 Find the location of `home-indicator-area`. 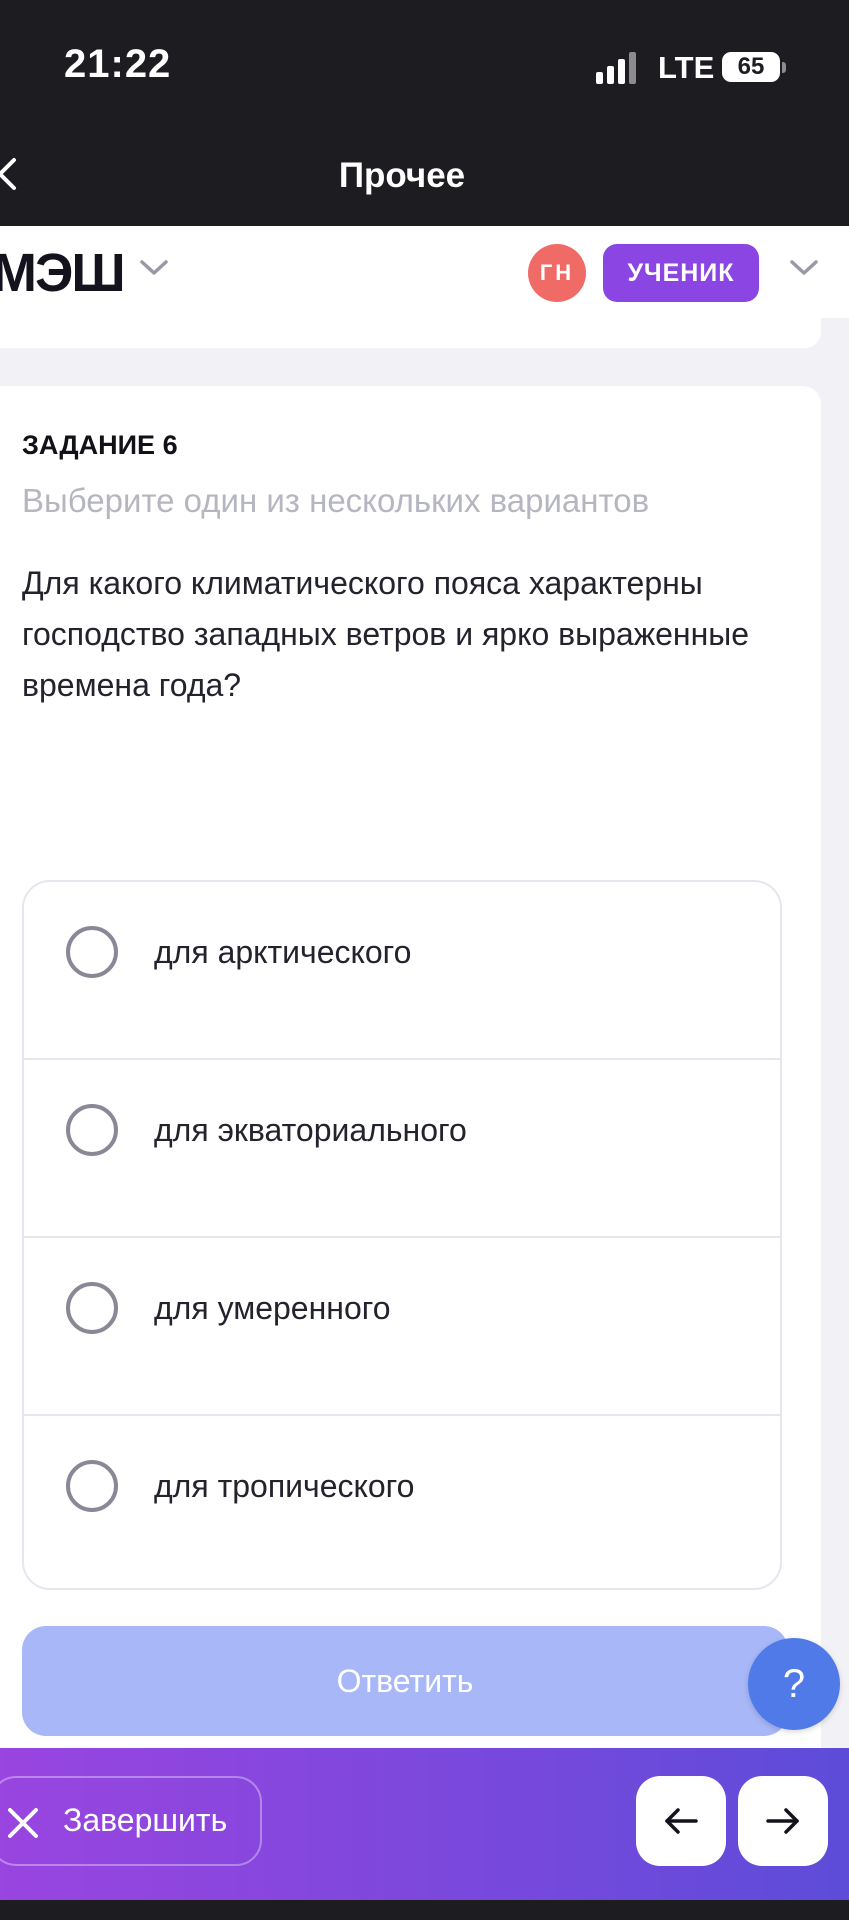

home-indicator-area is located at coordinates (424, 1910).